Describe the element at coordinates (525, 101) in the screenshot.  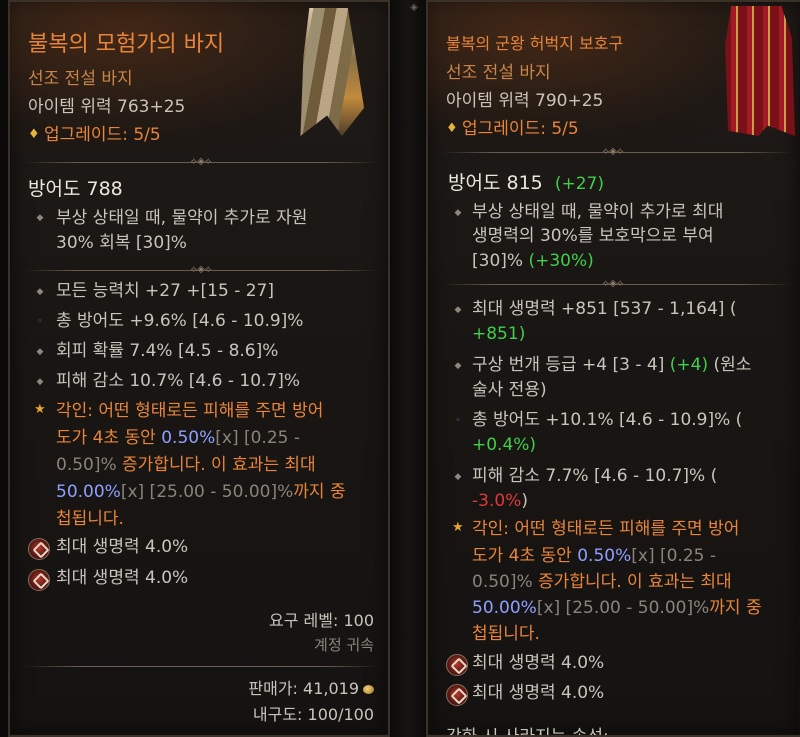
I see `item-power: 아이템 위력 790+25` at that location.